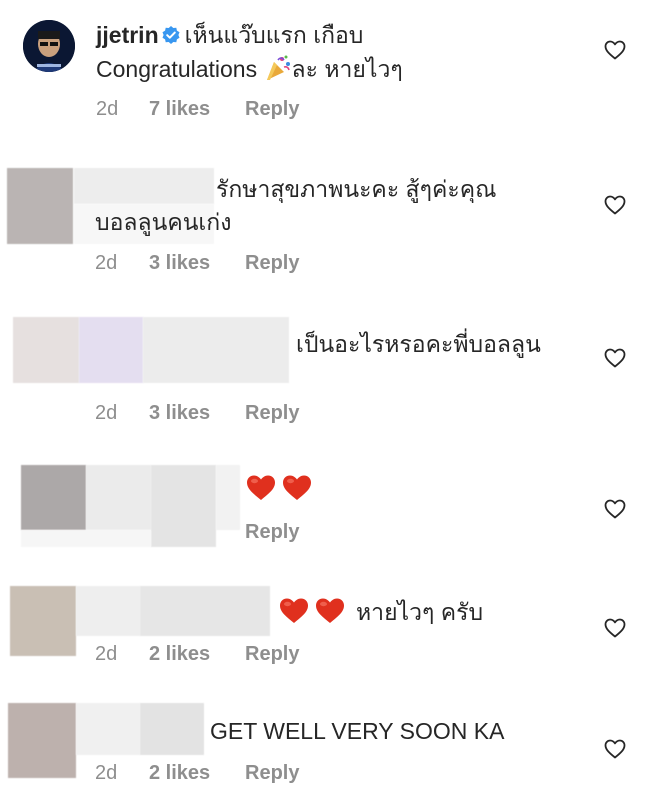 The width and height of the screenshot is (664, 800). I want to click on verified-badge-icon, so click(171, 35).